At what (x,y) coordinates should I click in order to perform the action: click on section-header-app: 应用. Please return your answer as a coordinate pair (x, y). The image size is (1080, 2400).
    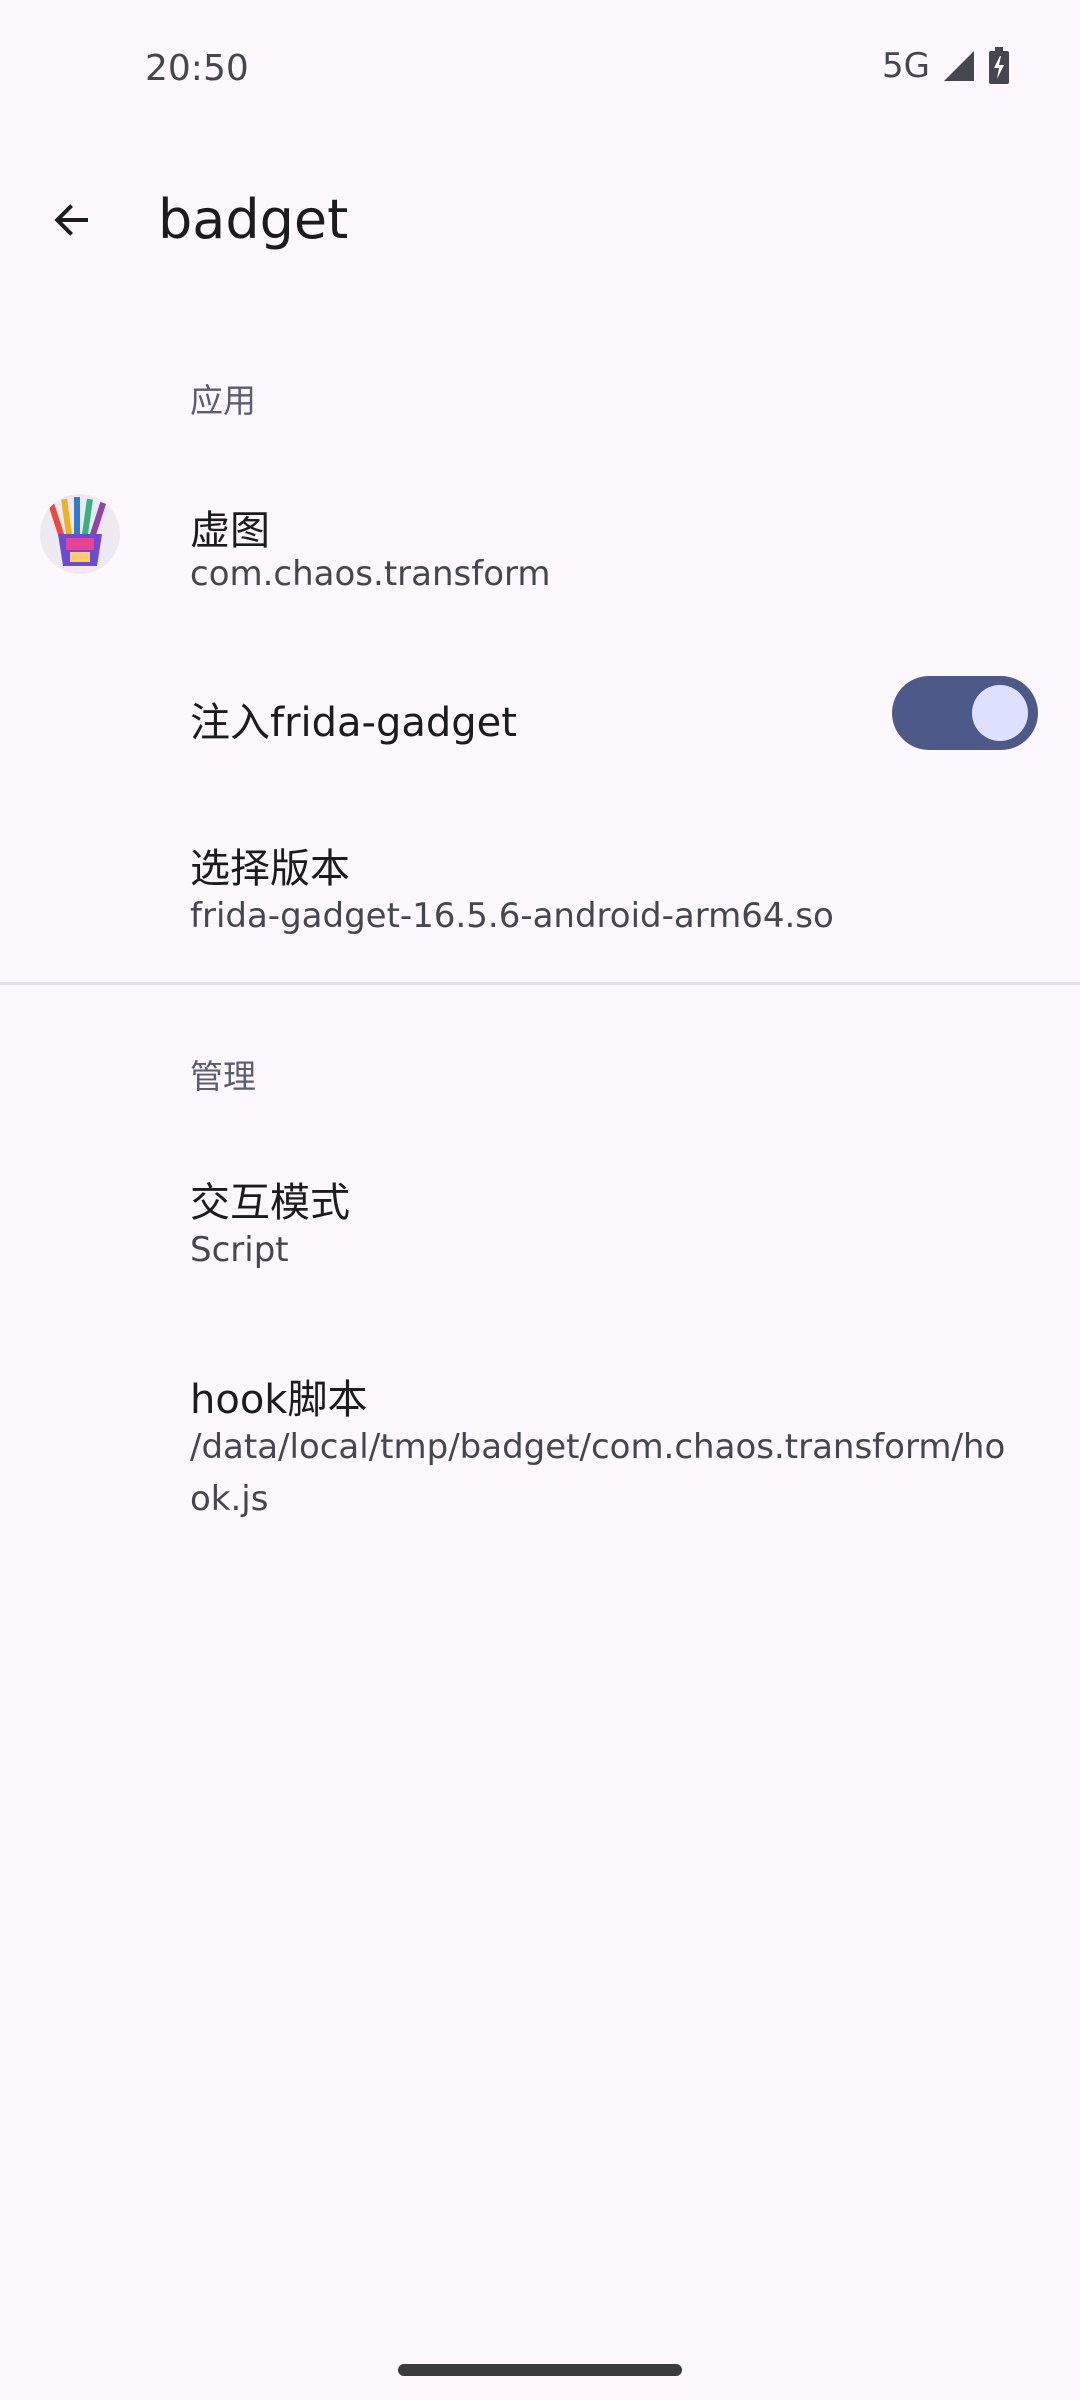
    Looking at the image, I should click on (223, 400).